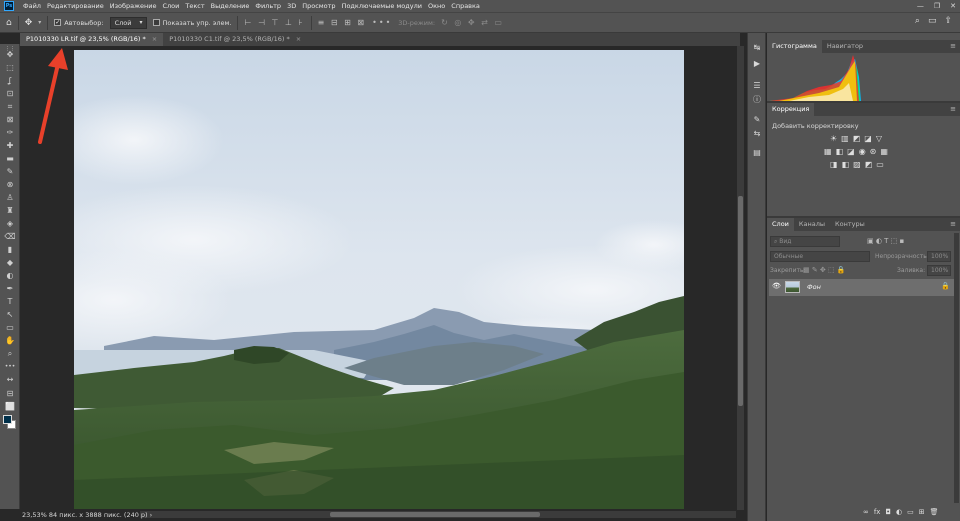 This screenshot has height=521, width=960. What do you see at coordinates (840, 151) in the screenshot?
I see `color-balance-icon: ◧` at bounding box center [840, 151].